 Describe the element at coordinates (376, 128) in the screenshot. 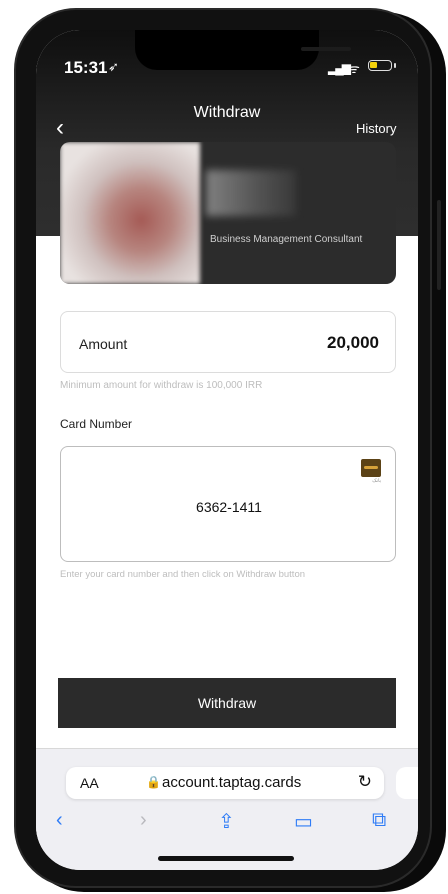

I see `history-link: History` at that location.